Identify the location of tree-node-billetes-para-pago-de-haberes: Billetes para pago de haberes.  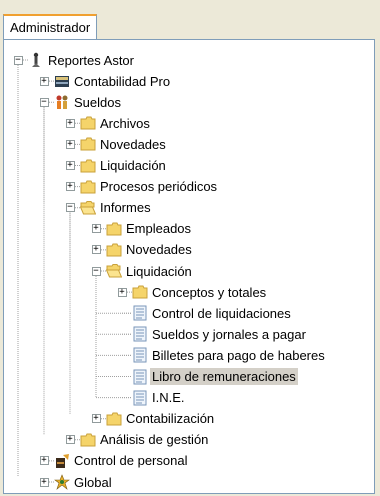
(189, 355).